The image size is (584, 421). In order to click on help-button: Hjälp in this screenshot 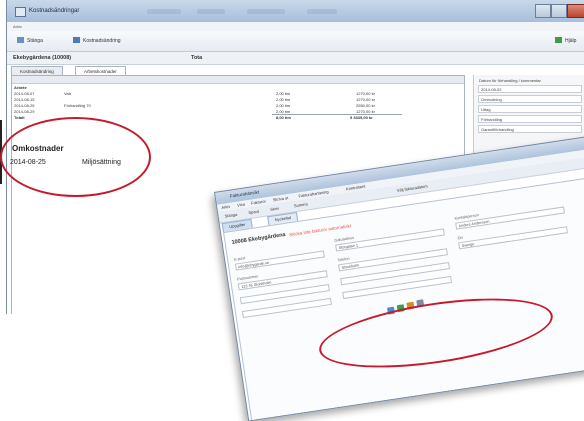, I will do `click(565, 40)`.